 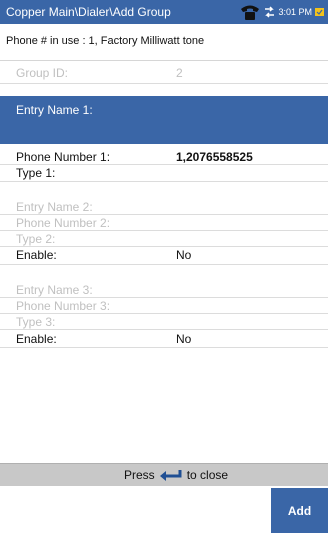 I want to click on enable-2-label: Enable:, so click(x=36, y=255).